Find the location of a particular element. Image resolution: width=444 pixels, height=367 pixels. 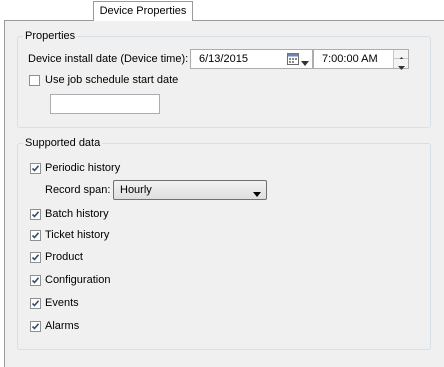

product-label: Product is located at coordinates (64, 257).